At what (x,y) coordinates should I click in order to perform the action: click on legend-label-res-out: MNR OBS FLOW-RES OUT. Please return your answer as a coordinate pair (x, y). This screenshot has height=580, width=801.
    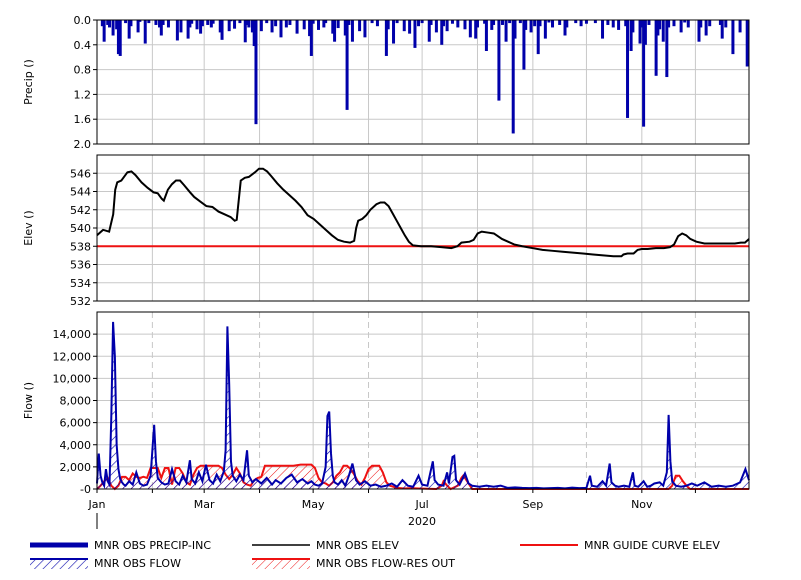
    Looking at the image, I should click on (385, 563).